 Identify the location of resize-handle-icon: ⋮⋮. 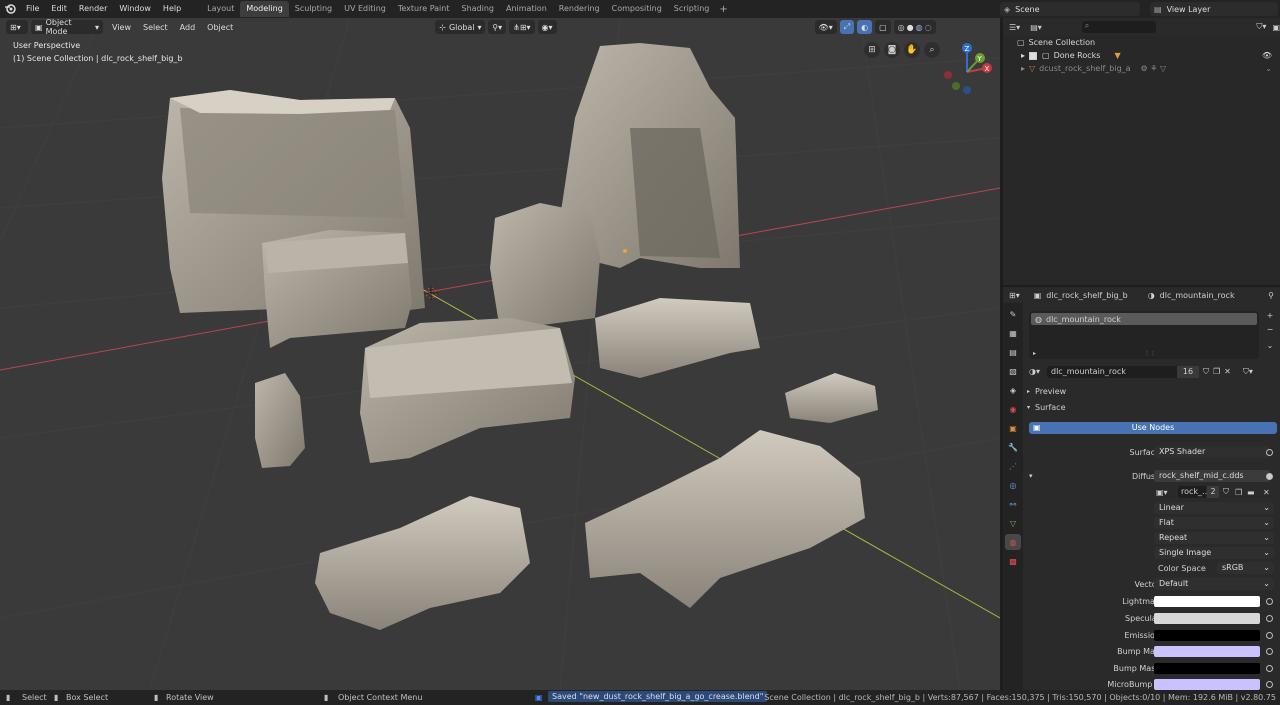
(1150, 353).